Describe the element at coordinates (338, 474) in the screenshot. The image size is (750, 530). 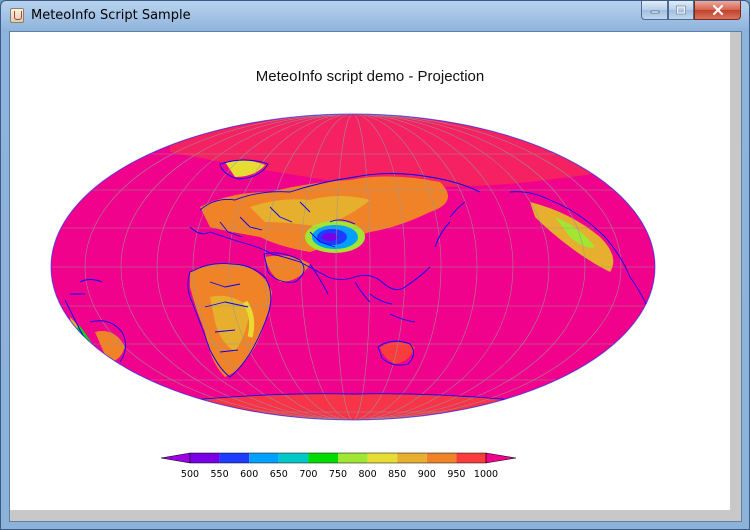
I see `colorbar-label-750: 750` at that location.